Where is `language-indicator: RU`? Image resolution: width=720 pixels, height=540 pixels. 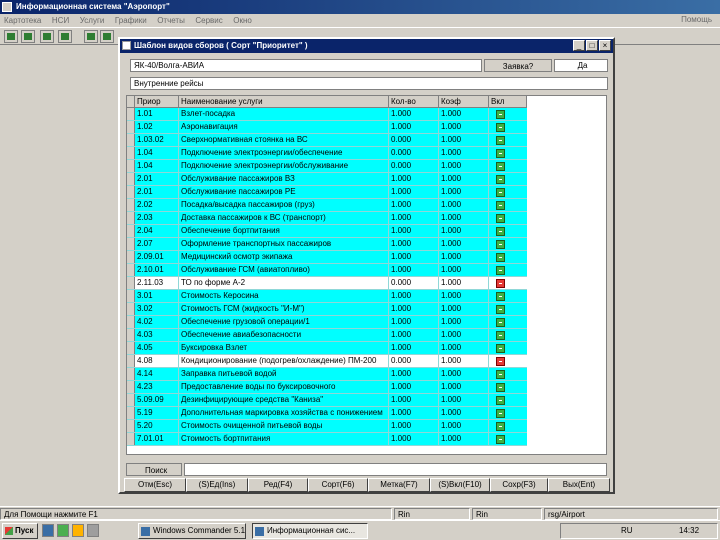
language-indicator: RU is located at coordinates (627, 531).